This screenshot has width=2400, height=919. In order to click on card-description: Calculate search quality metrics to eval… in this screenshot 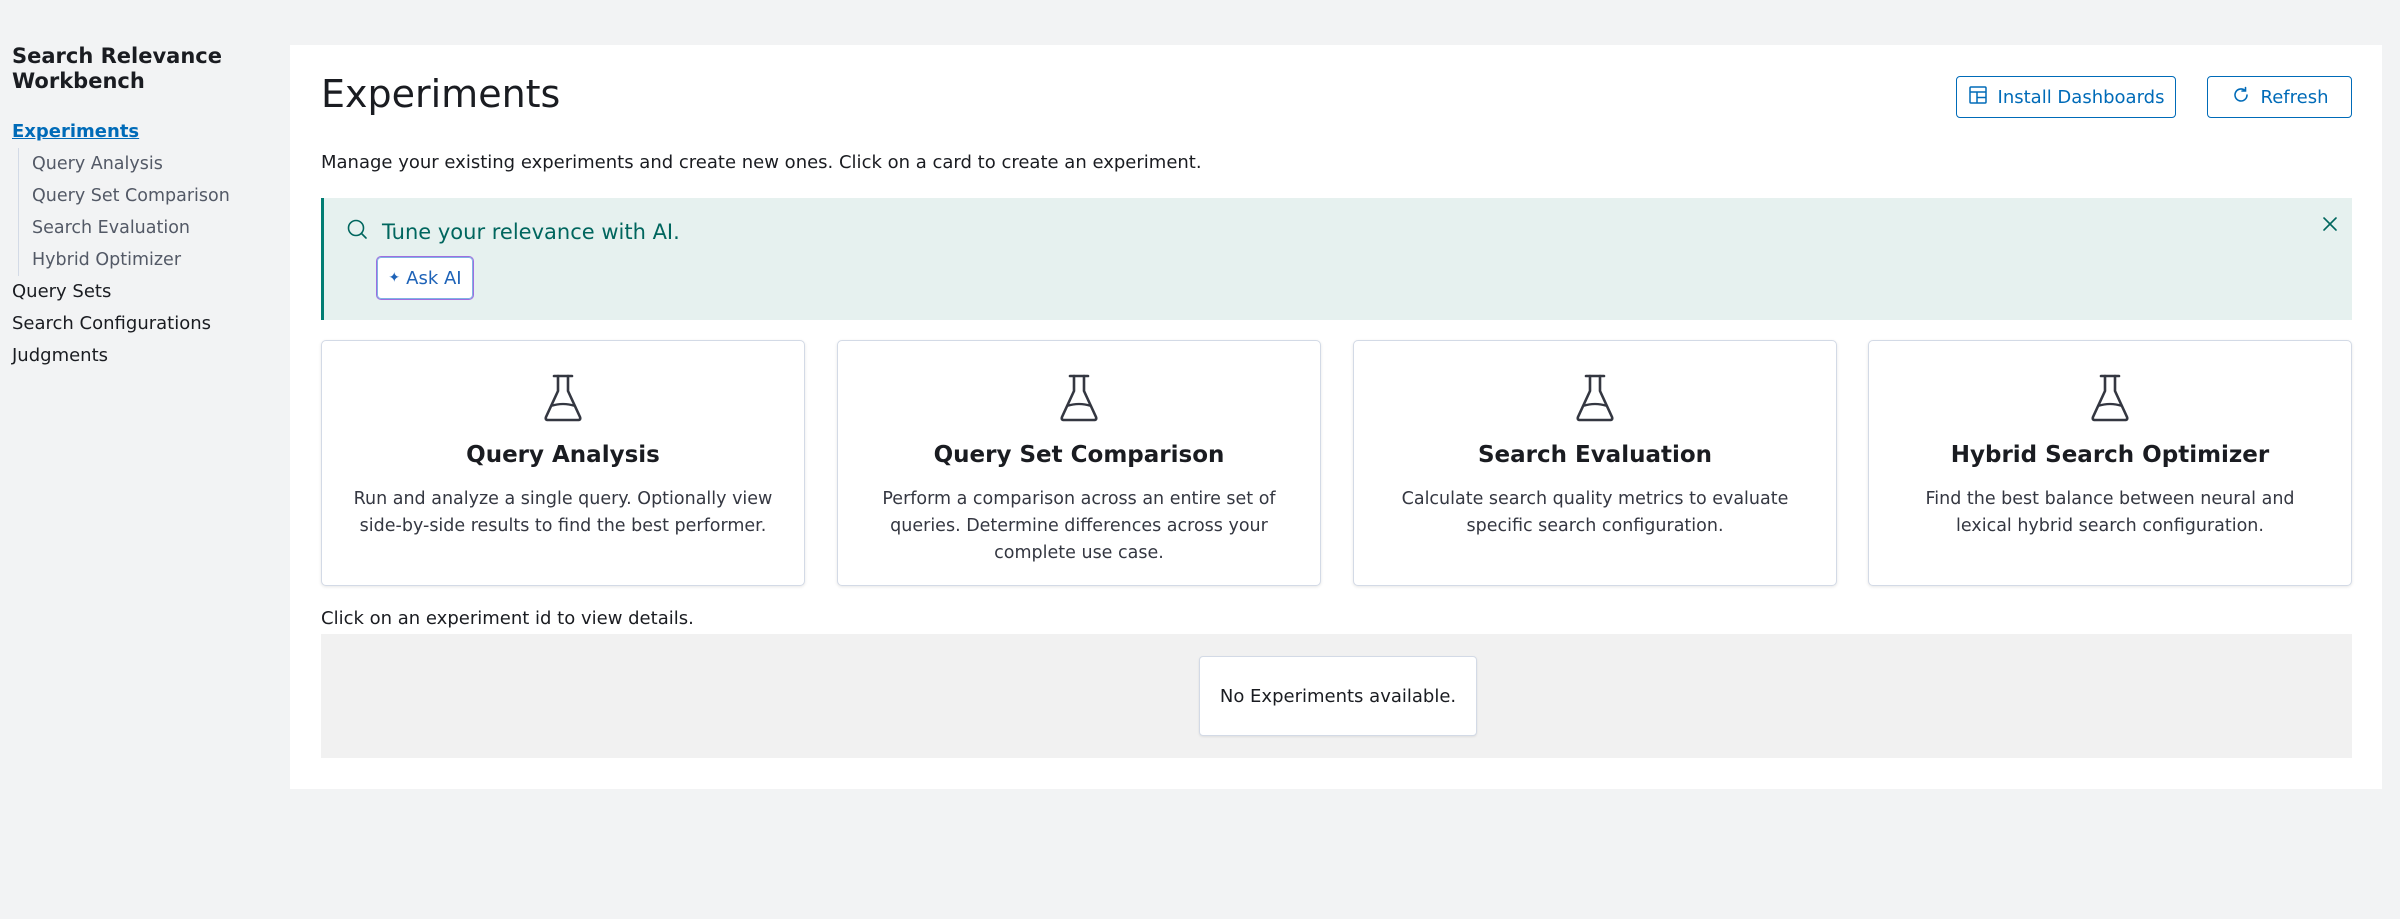, I will do `click(1595, 512)`.